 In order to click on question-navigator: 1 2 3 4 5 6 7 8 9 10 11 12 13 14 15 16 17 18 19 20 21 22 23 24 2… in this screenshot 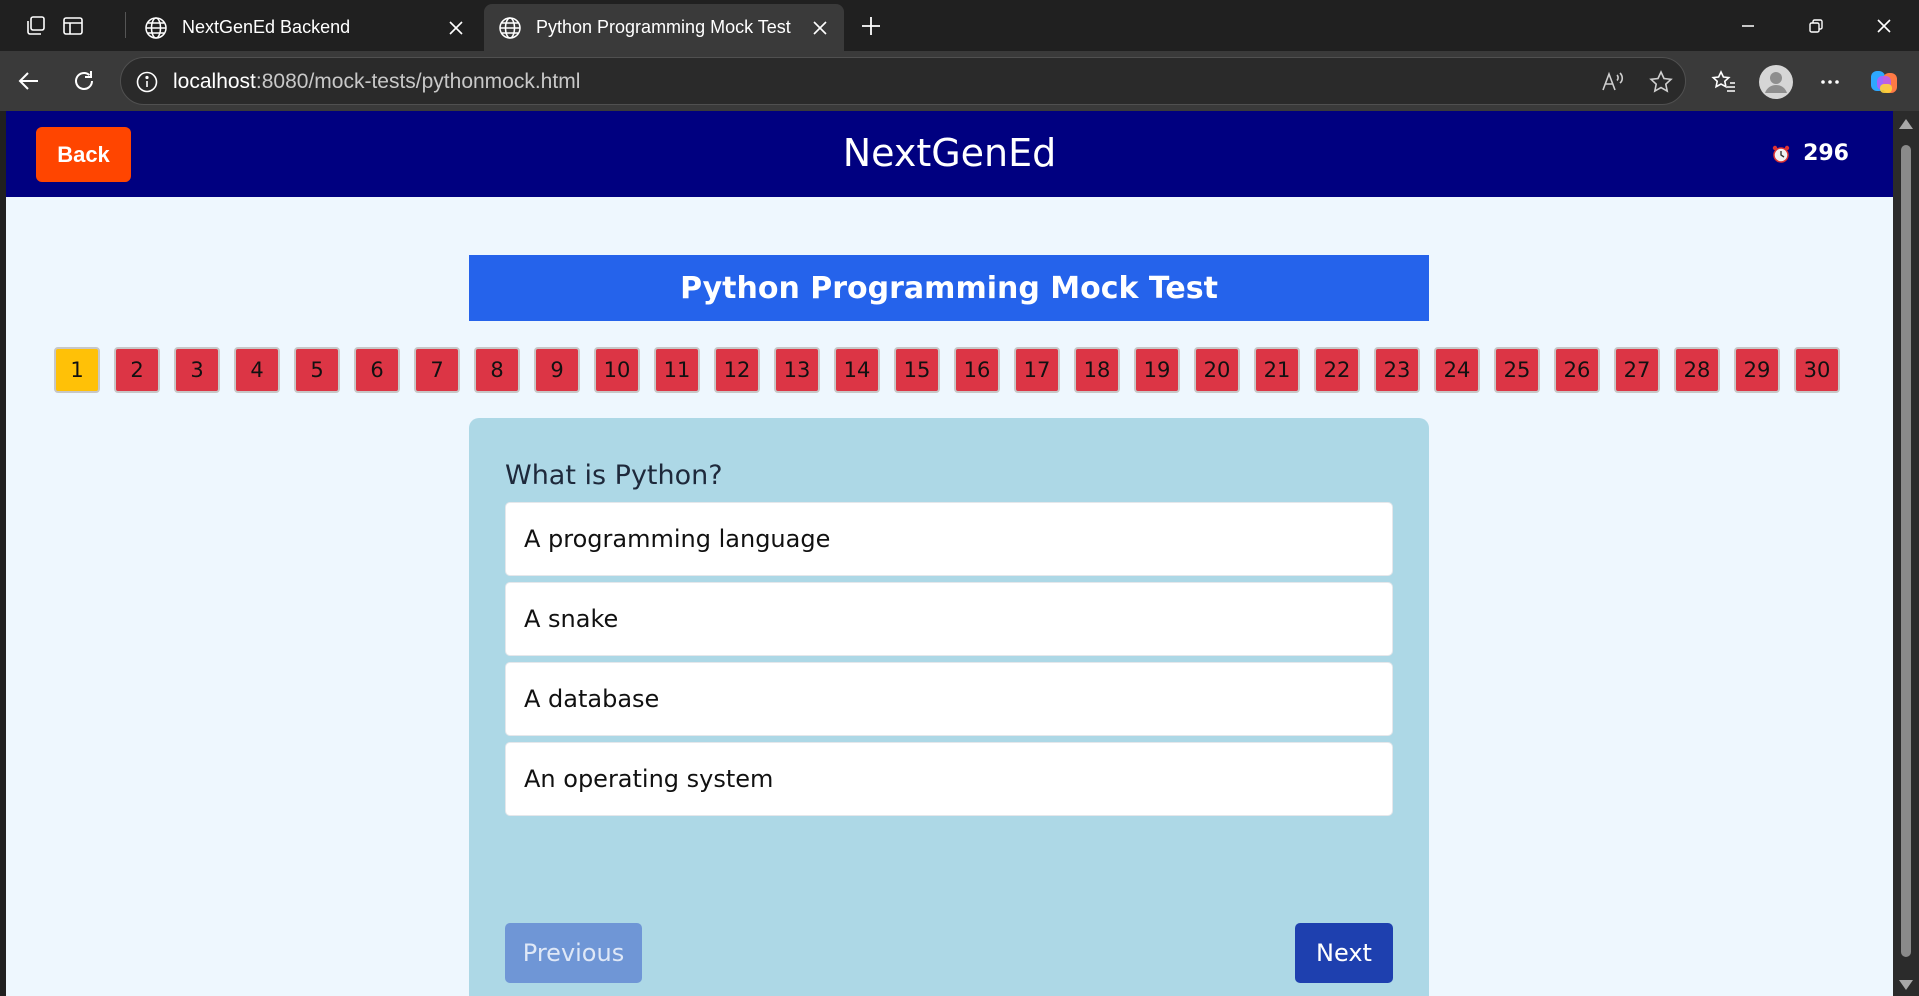, I will do `click(947, 371)`.